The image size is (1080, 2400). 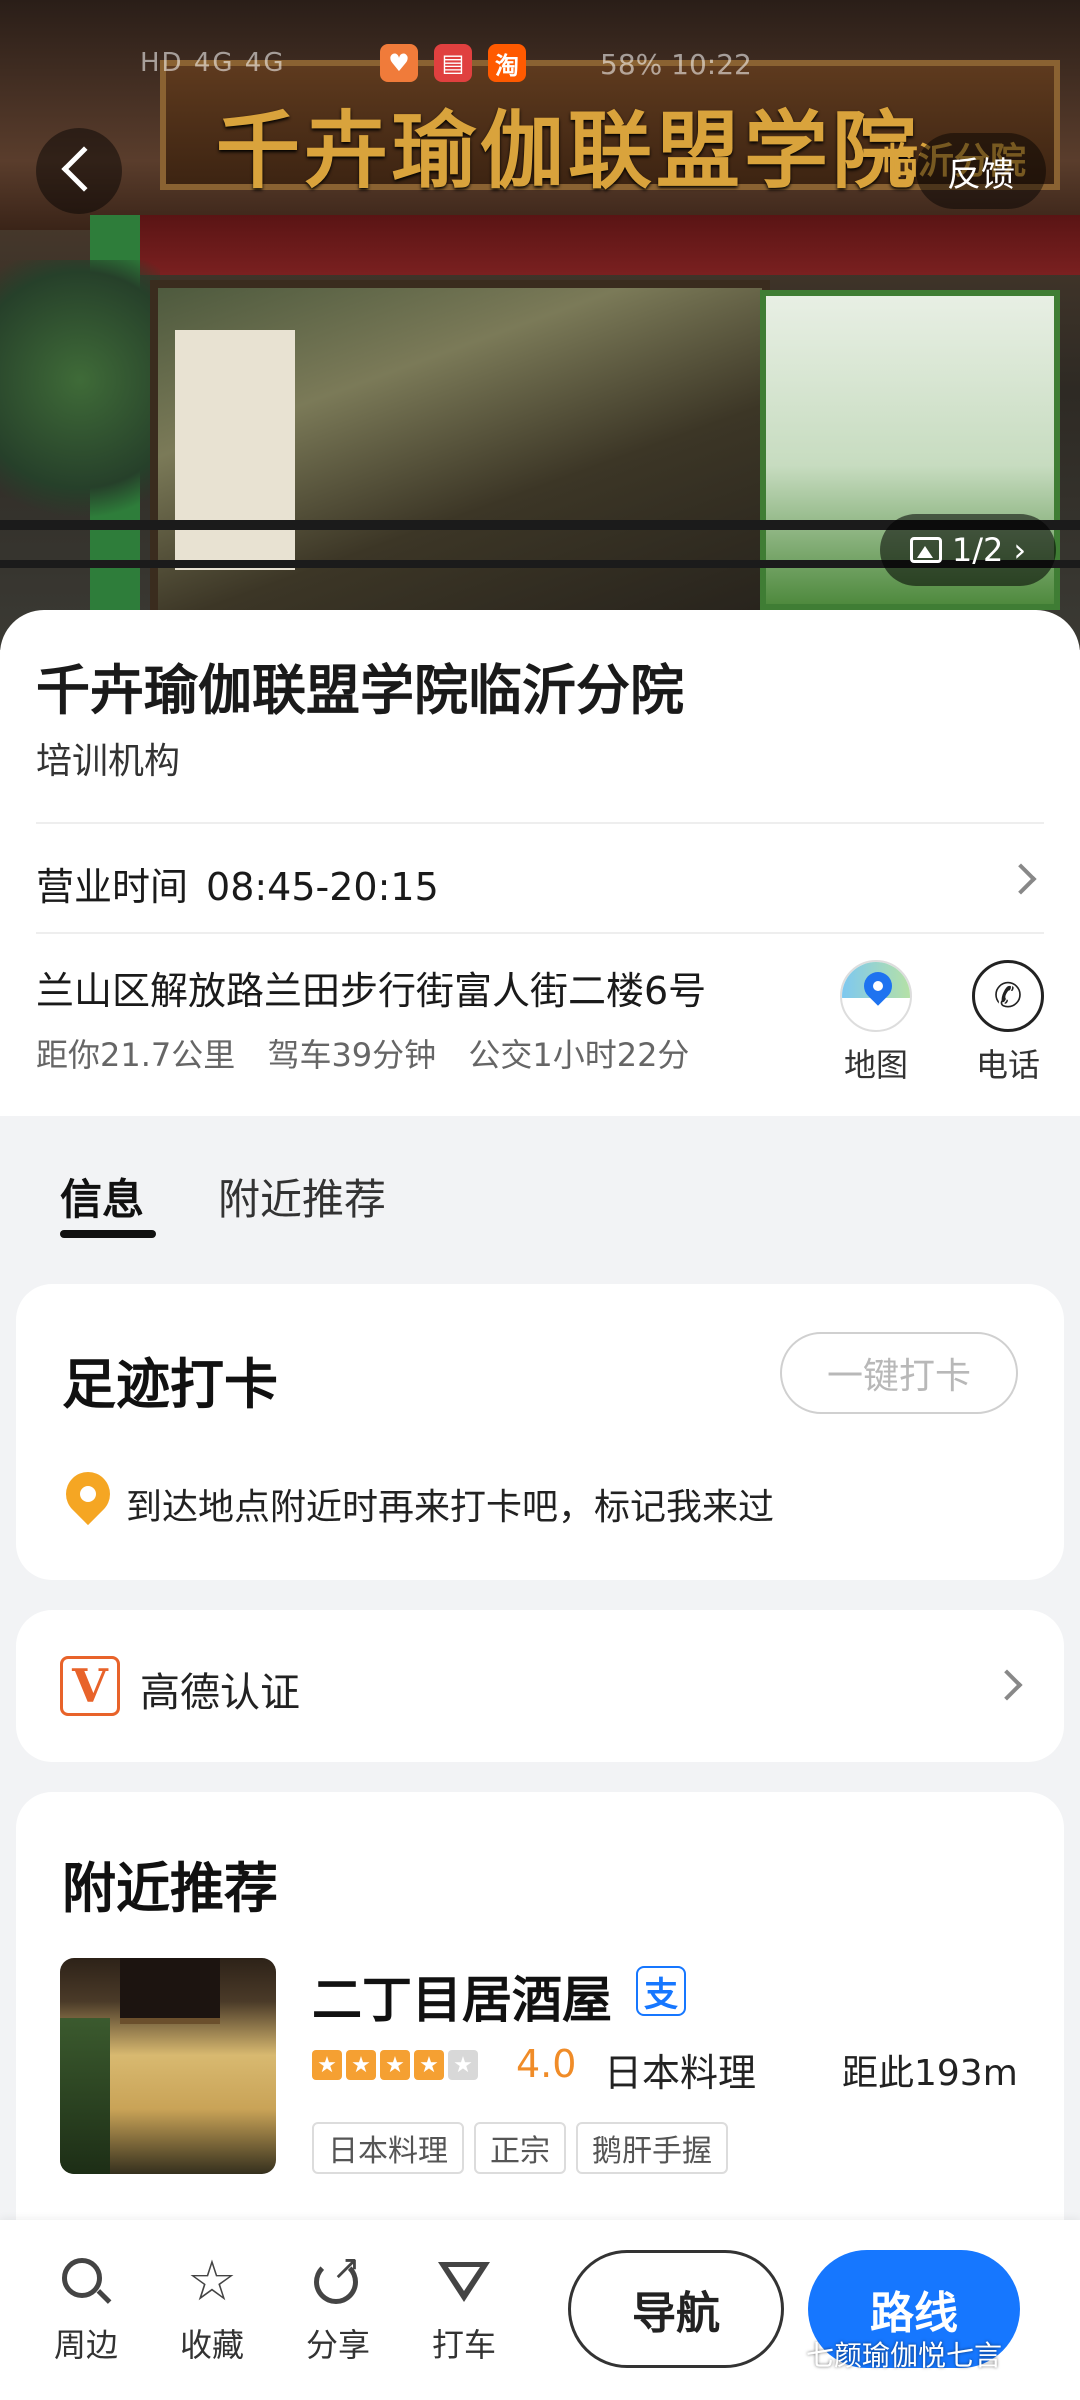 What do you see at coordinates (102, 1196) in the screenshot?
I see `tab-info: 信息` at bounding box center [102, 1196].